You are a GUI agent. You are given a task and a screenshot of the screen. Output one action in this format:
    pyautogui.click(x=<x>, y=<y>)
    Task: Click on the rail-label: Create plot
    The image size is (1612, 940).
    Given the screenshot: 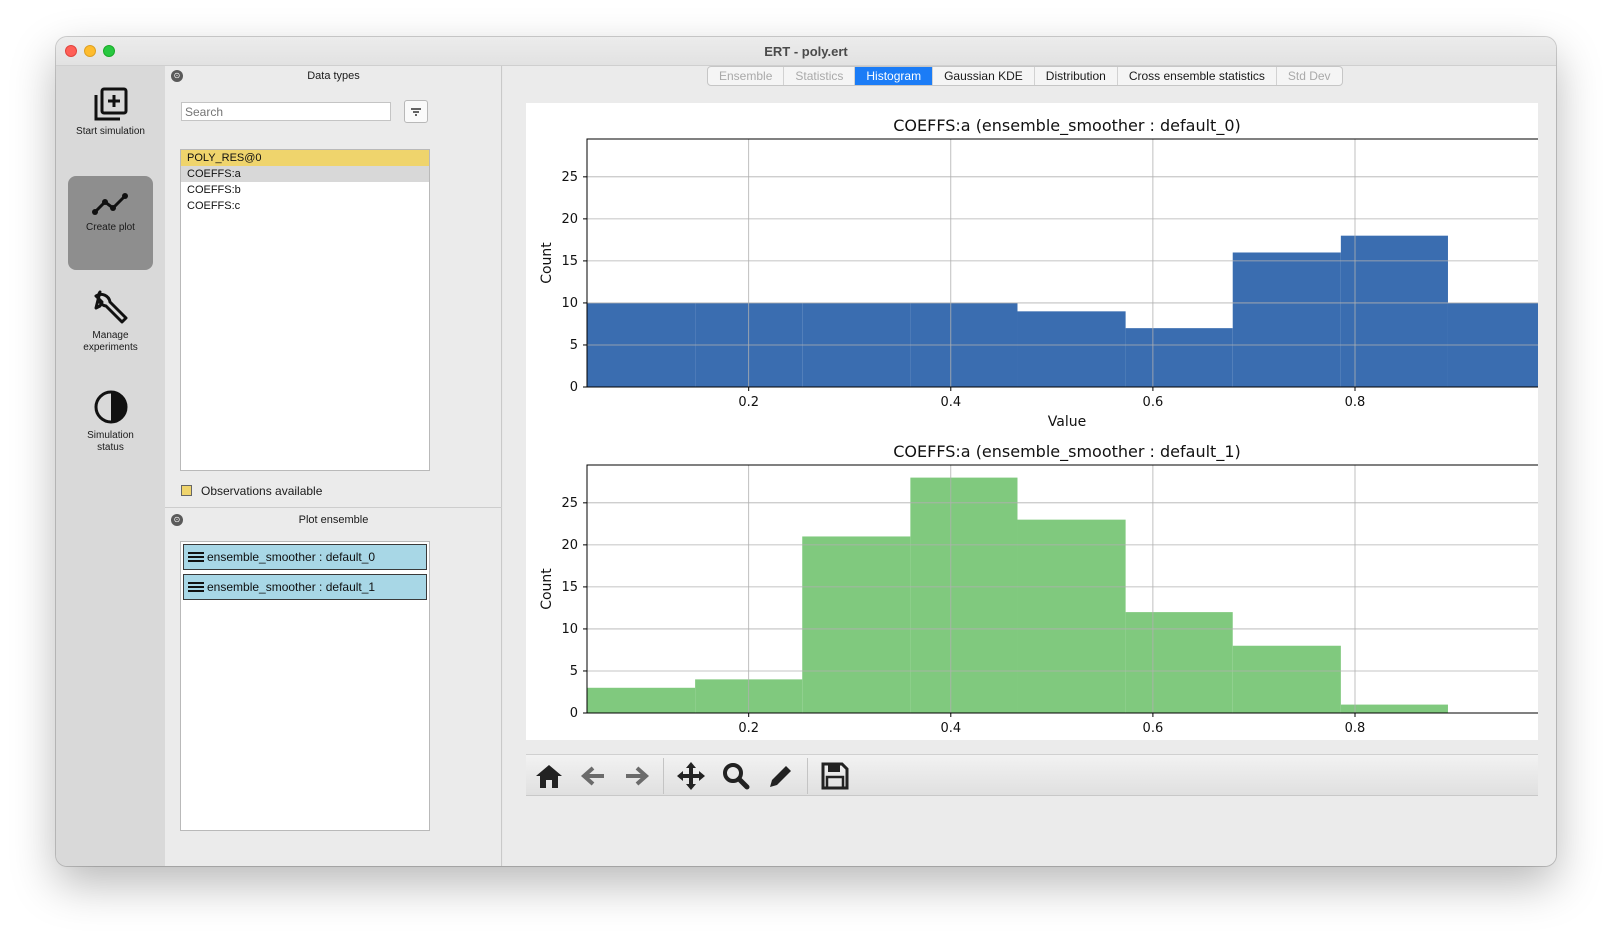 What is the action you would take?
    pyautogui.click(x=110, y=227)
    